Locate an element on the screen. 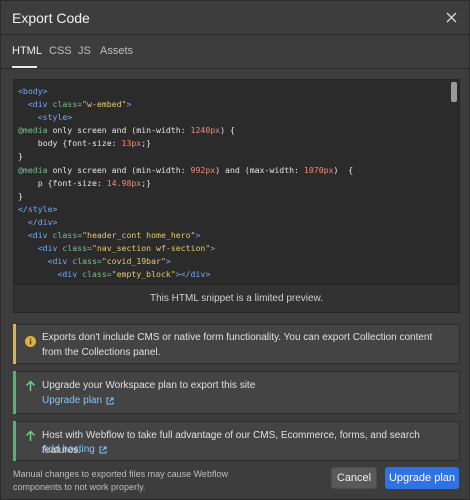 The width and height of the screenshot is (470, 500). code-line: p {font-size: 14.98px;} is located at coordinates (85, 182).